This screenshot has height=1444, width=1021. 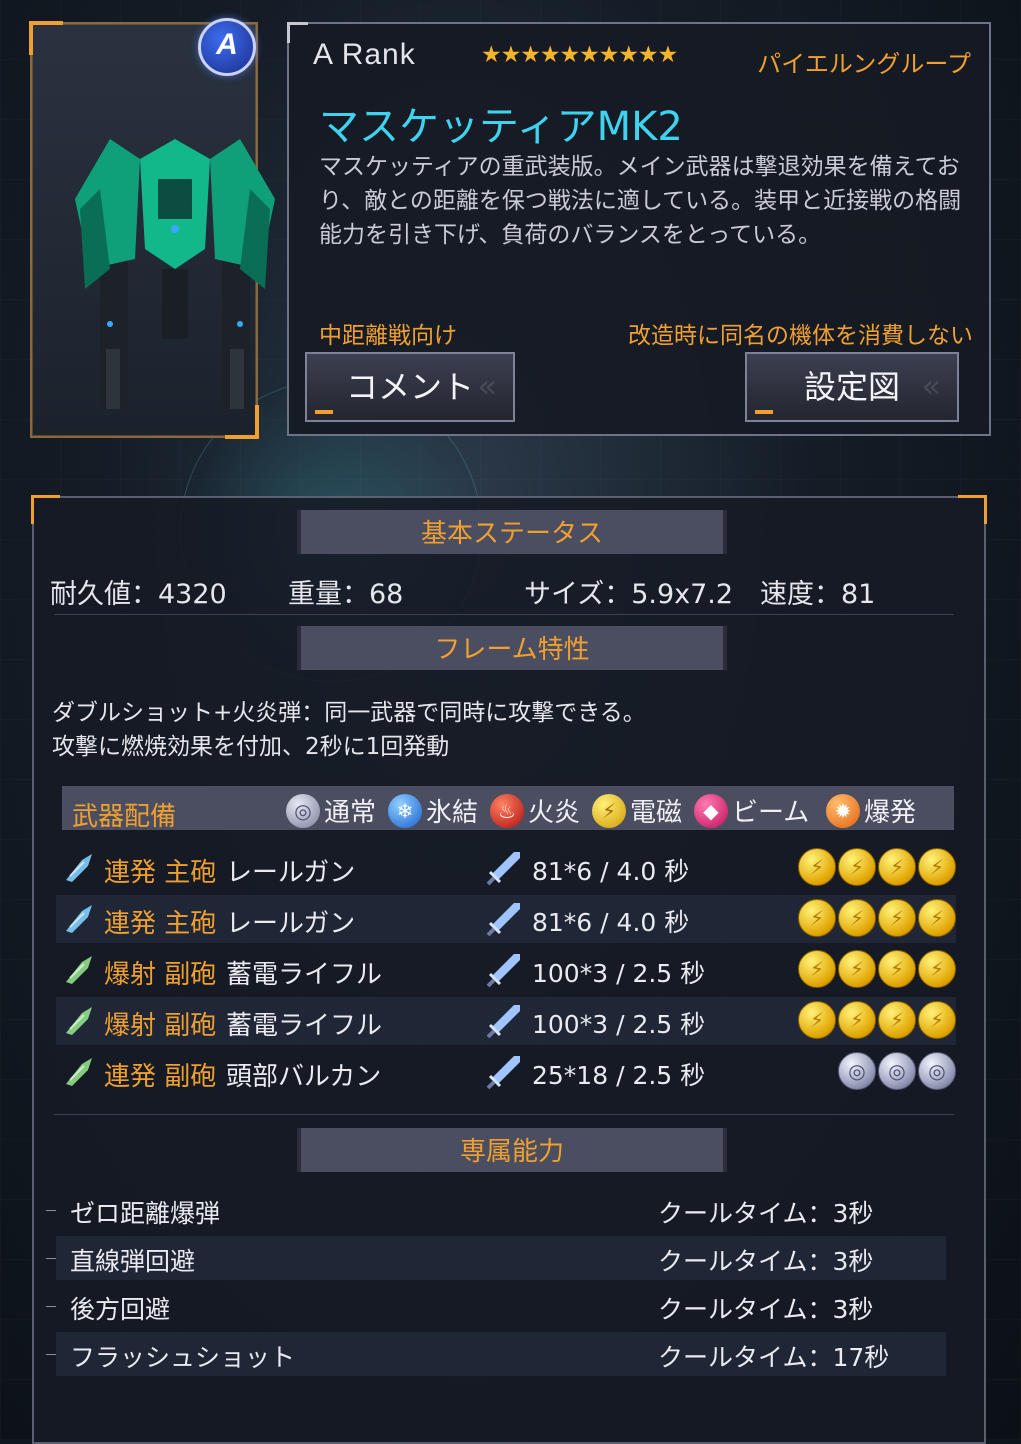 I want to click on ability-cooldown: クールタイム：17秒, so click(x=774, y=1357).